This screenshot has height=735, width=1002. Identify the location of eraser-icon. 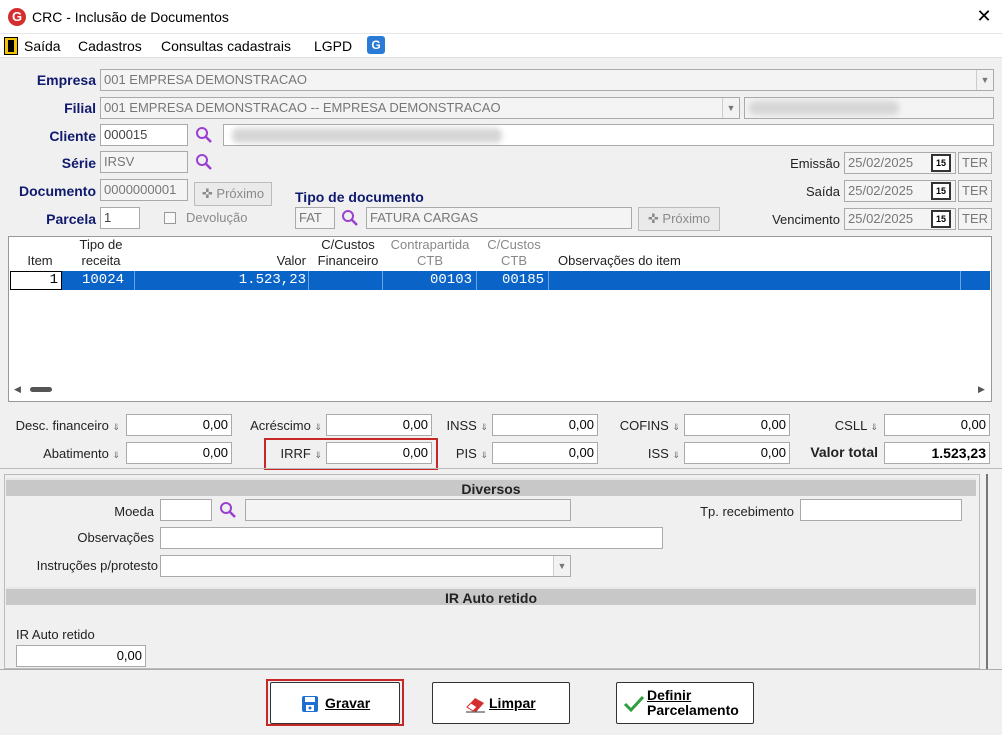
(475, 705).